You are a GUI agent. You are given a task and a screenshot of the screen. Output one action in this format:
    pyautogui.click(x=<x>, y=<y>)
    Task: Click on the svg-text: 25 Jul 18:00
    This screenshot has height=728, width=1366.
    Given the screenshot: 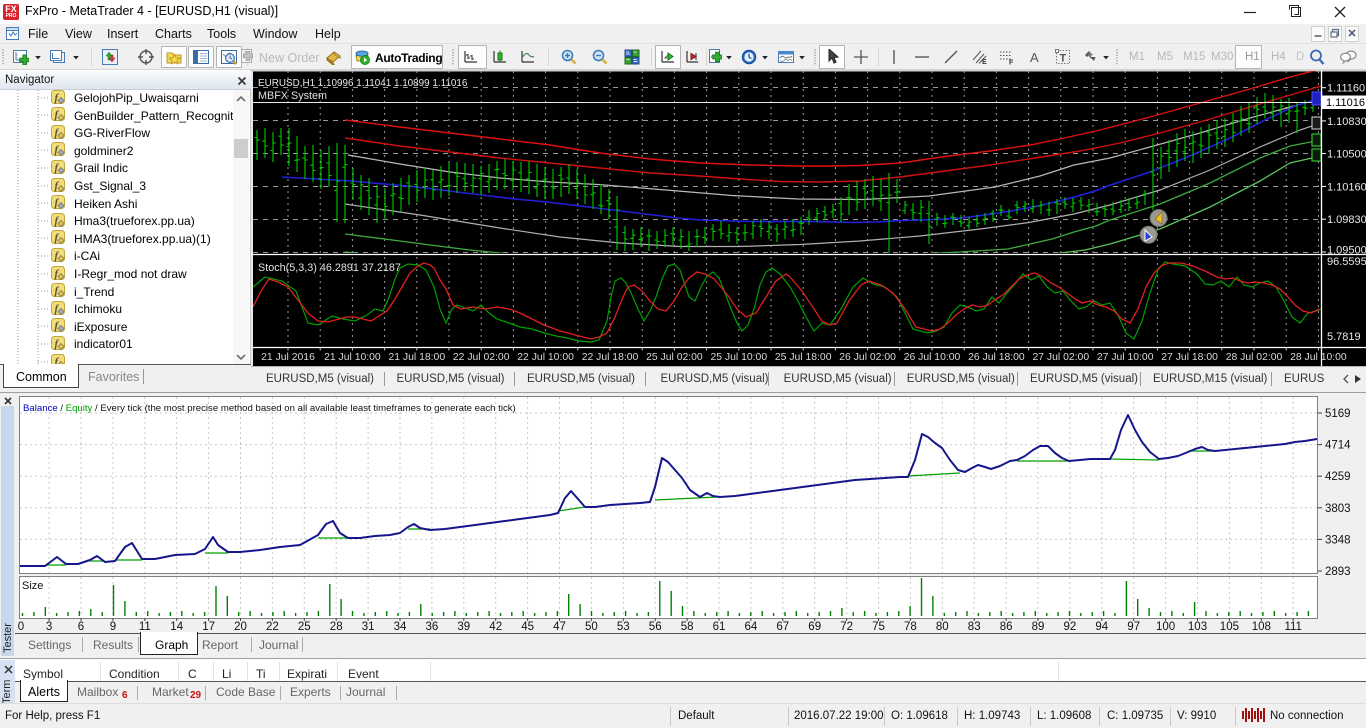 What is the action you would take?
    pyautogui.click(x=803, y=357)
    